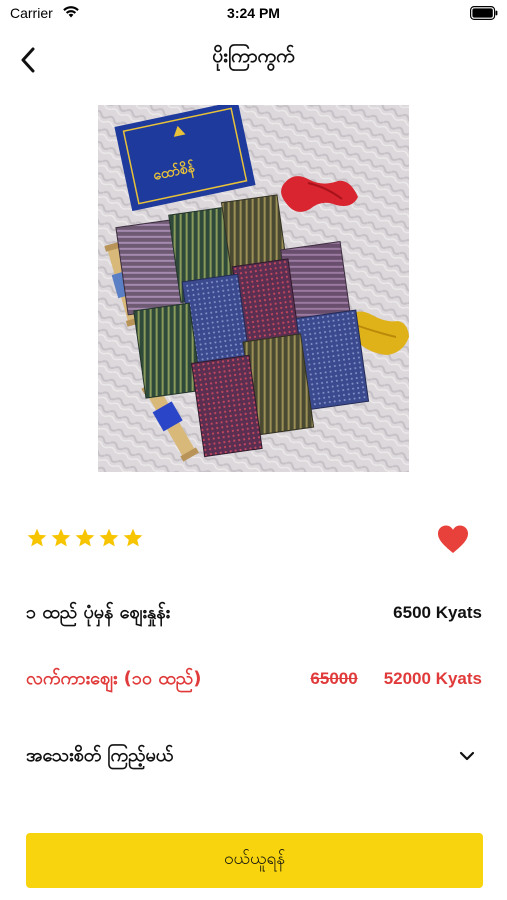 This screenshot has height=900, width=507. I want to click on back-button, so click(28, 60).